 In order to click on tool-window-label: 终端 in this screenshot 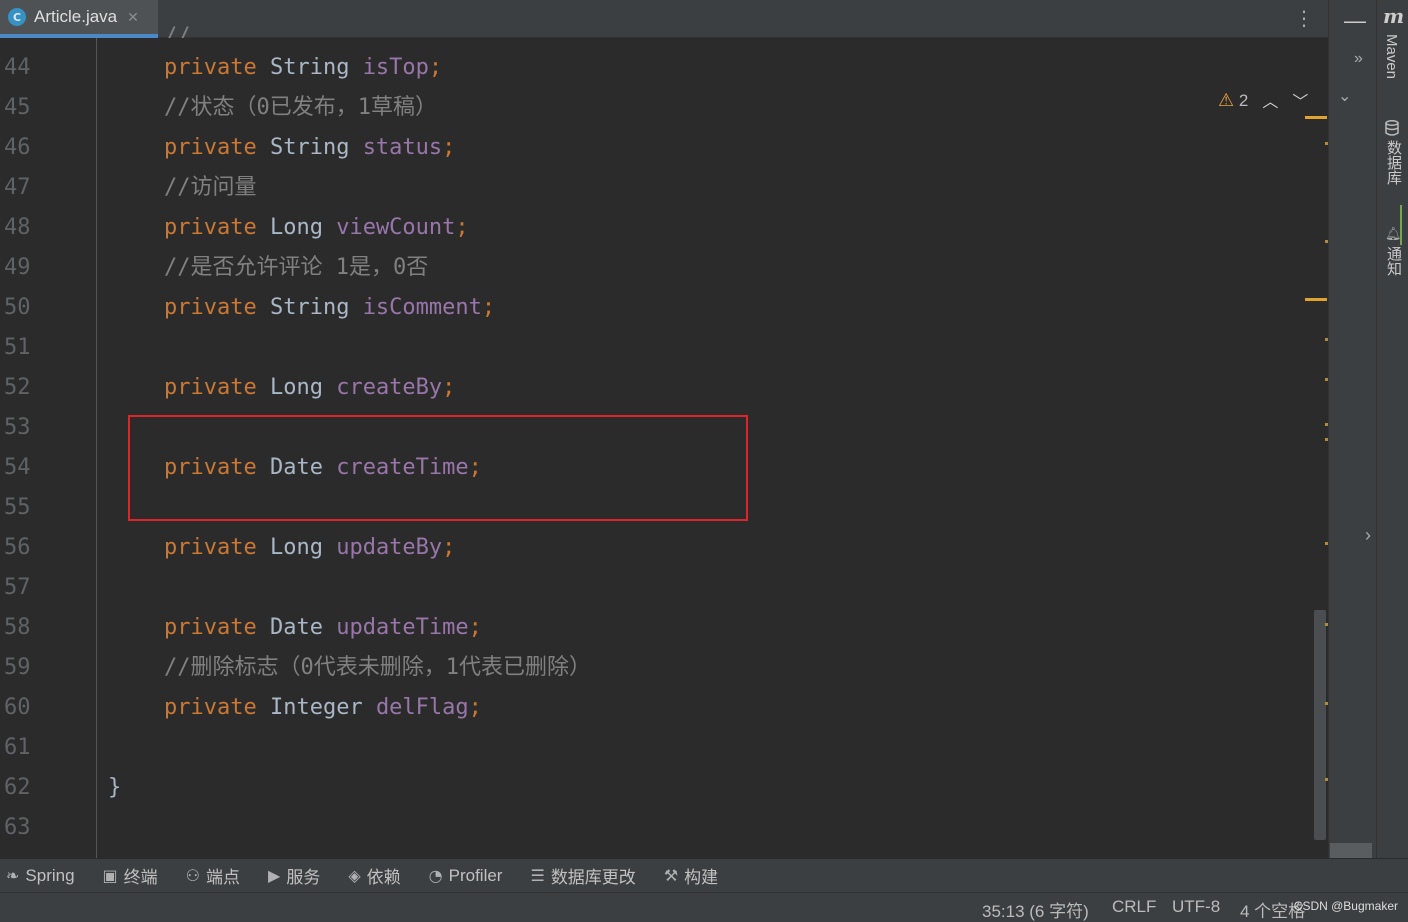, I will do `click(140, 877)`.